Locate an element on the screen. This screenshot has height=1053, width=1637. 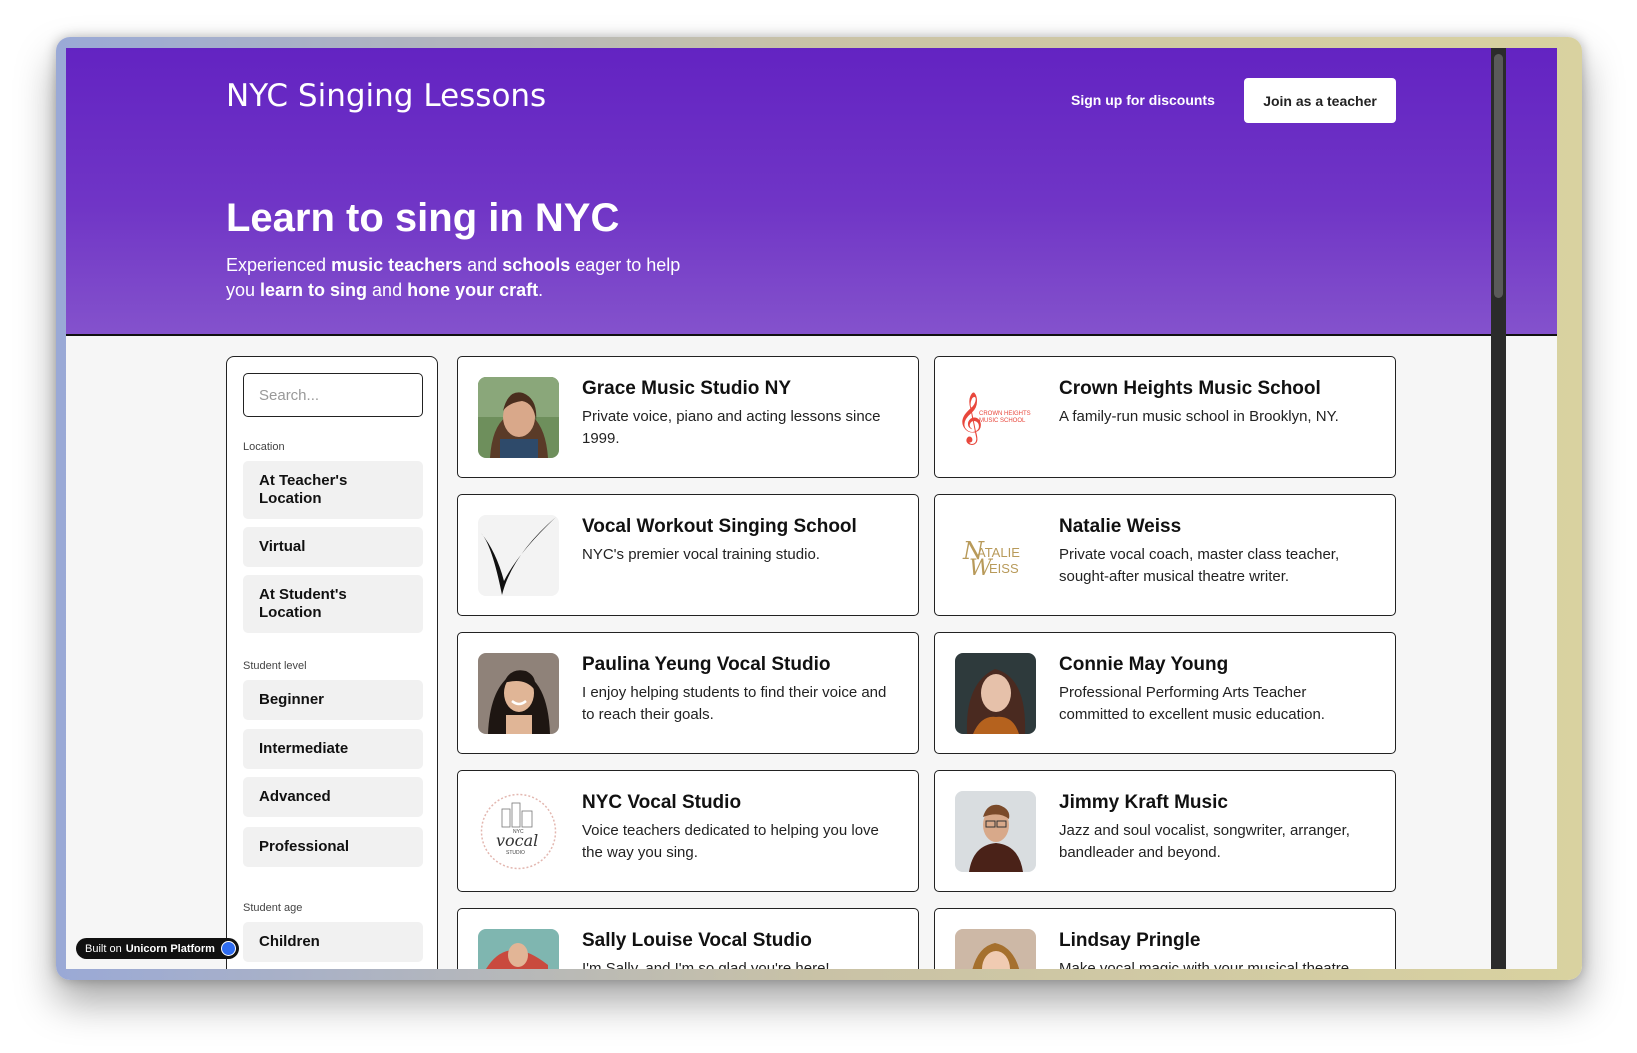
listing-title: Natalie Weiss is located at coordinates (1120, 526).